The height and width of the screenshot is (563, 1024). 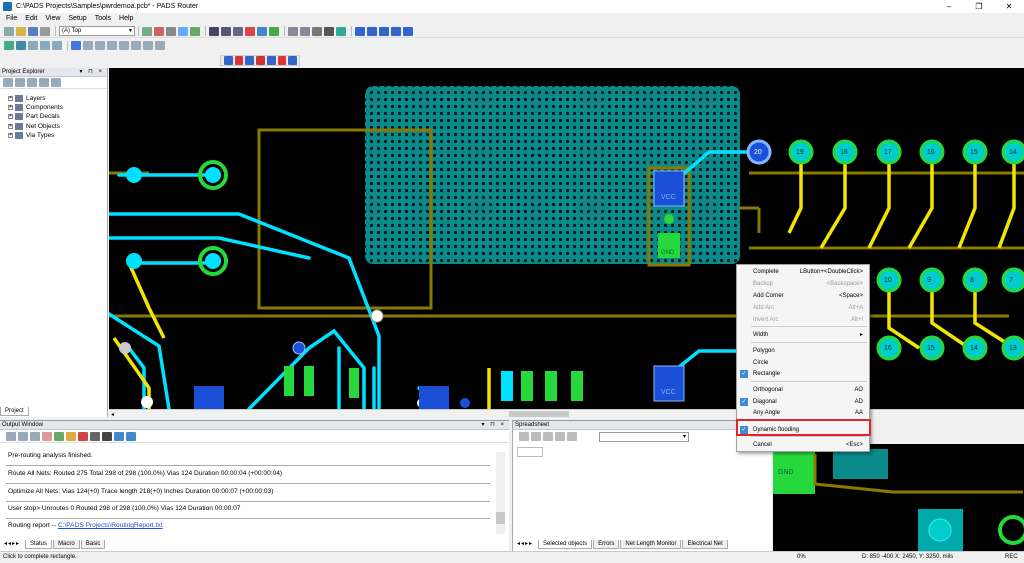 I want to click on panel-controls-icon: ▾ ⊓ ×, so click(x=91, y=72).